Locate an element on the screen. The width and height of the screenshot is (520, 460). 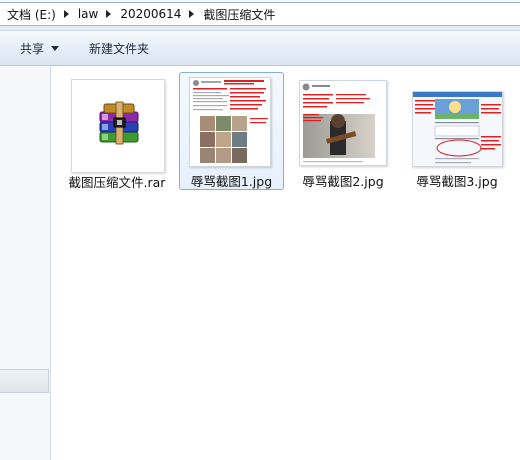
file-item-image-2: 辱骂截图2.jpg is located at coordinates (343, 131).